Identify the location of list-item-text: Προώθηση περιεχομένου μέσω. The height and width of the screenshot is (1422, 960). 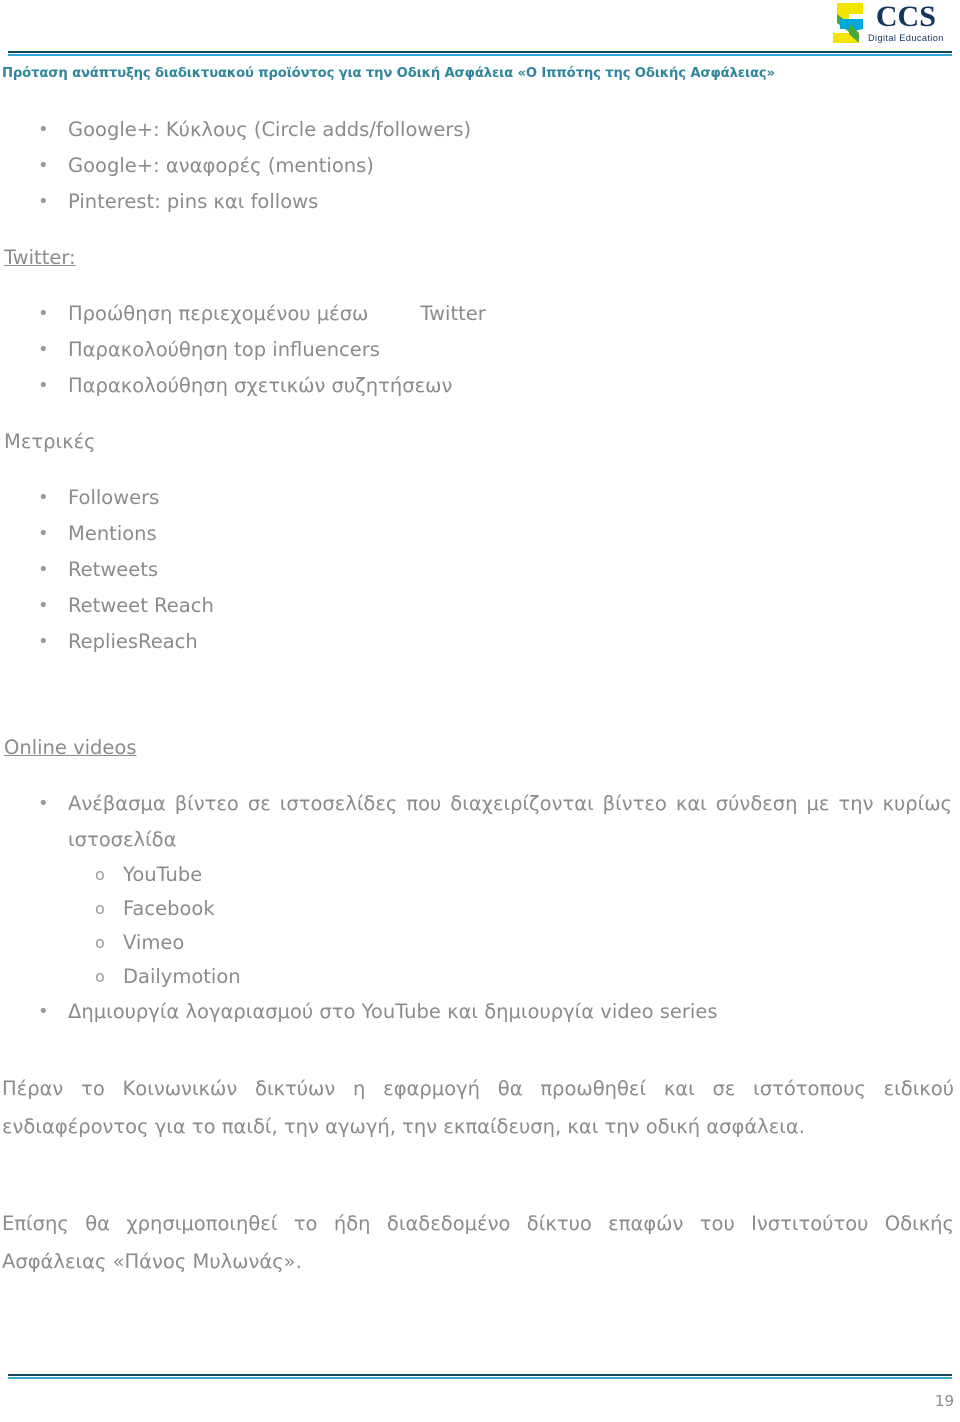
(218, 313).